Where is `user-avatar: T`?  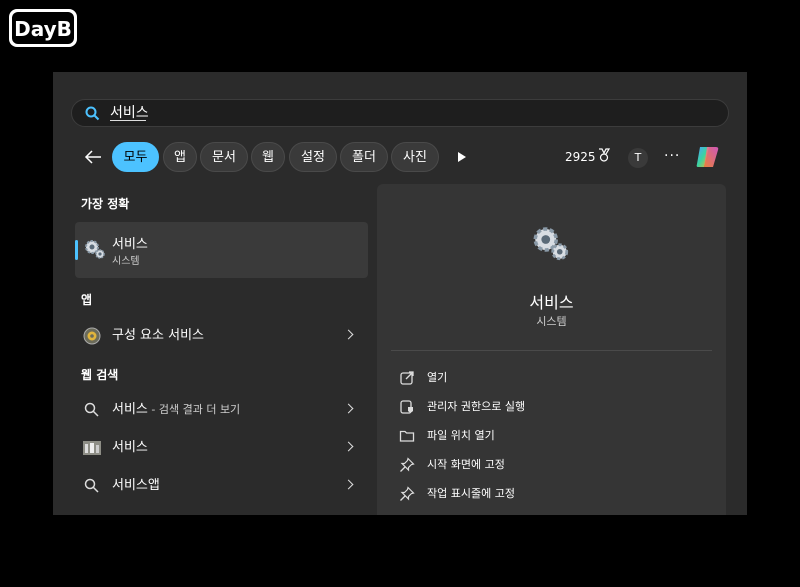 user-avatar: T is located at coordinates (638, 158).